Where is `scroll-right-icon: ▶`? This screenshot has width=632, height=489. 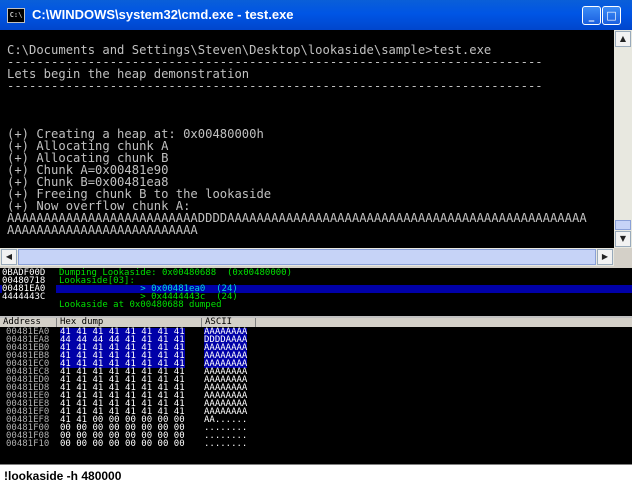
scroll-right-icon: ▶ is located at coordinates (605, 257).